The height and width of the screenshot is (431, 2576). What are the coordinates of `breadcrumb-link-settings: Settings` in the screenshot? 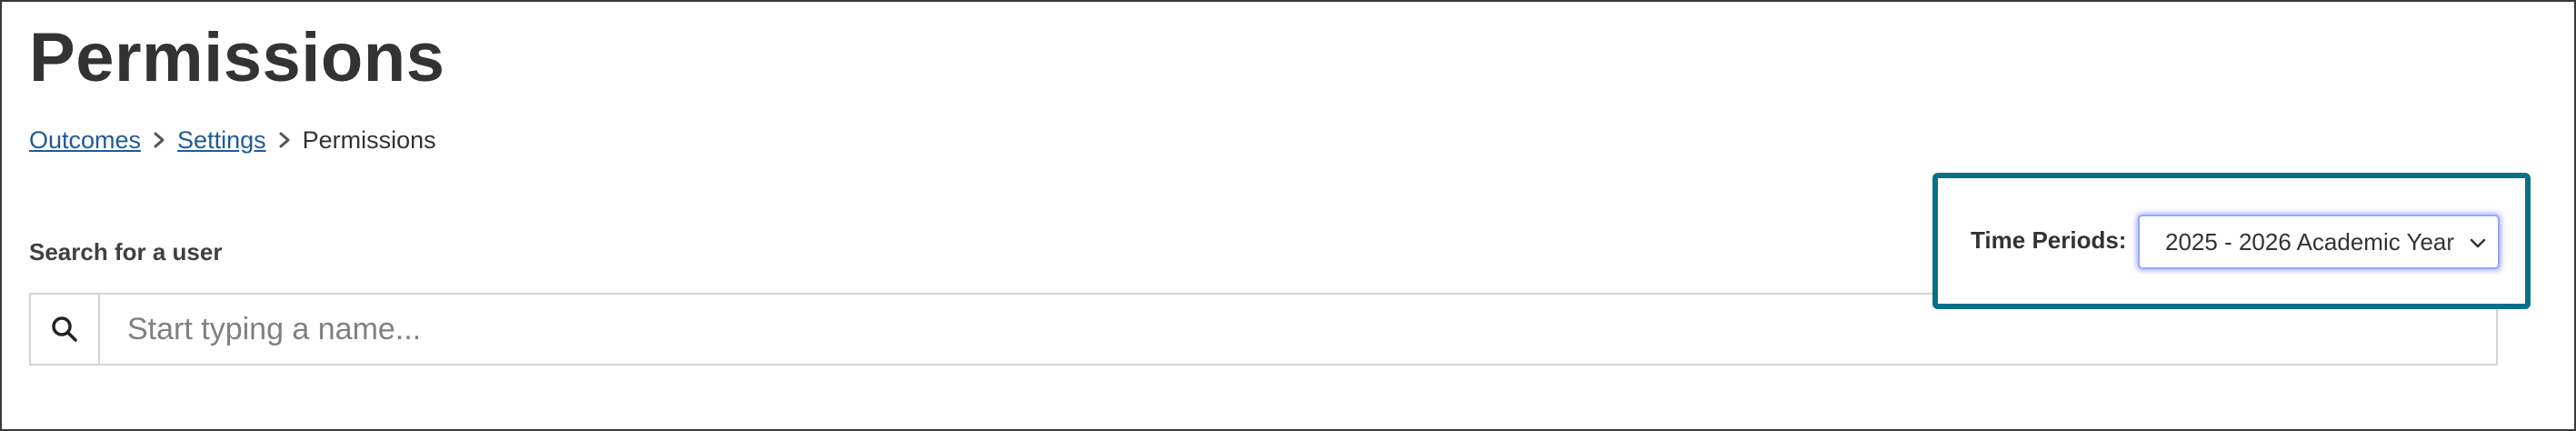 It's located at (221, 140).